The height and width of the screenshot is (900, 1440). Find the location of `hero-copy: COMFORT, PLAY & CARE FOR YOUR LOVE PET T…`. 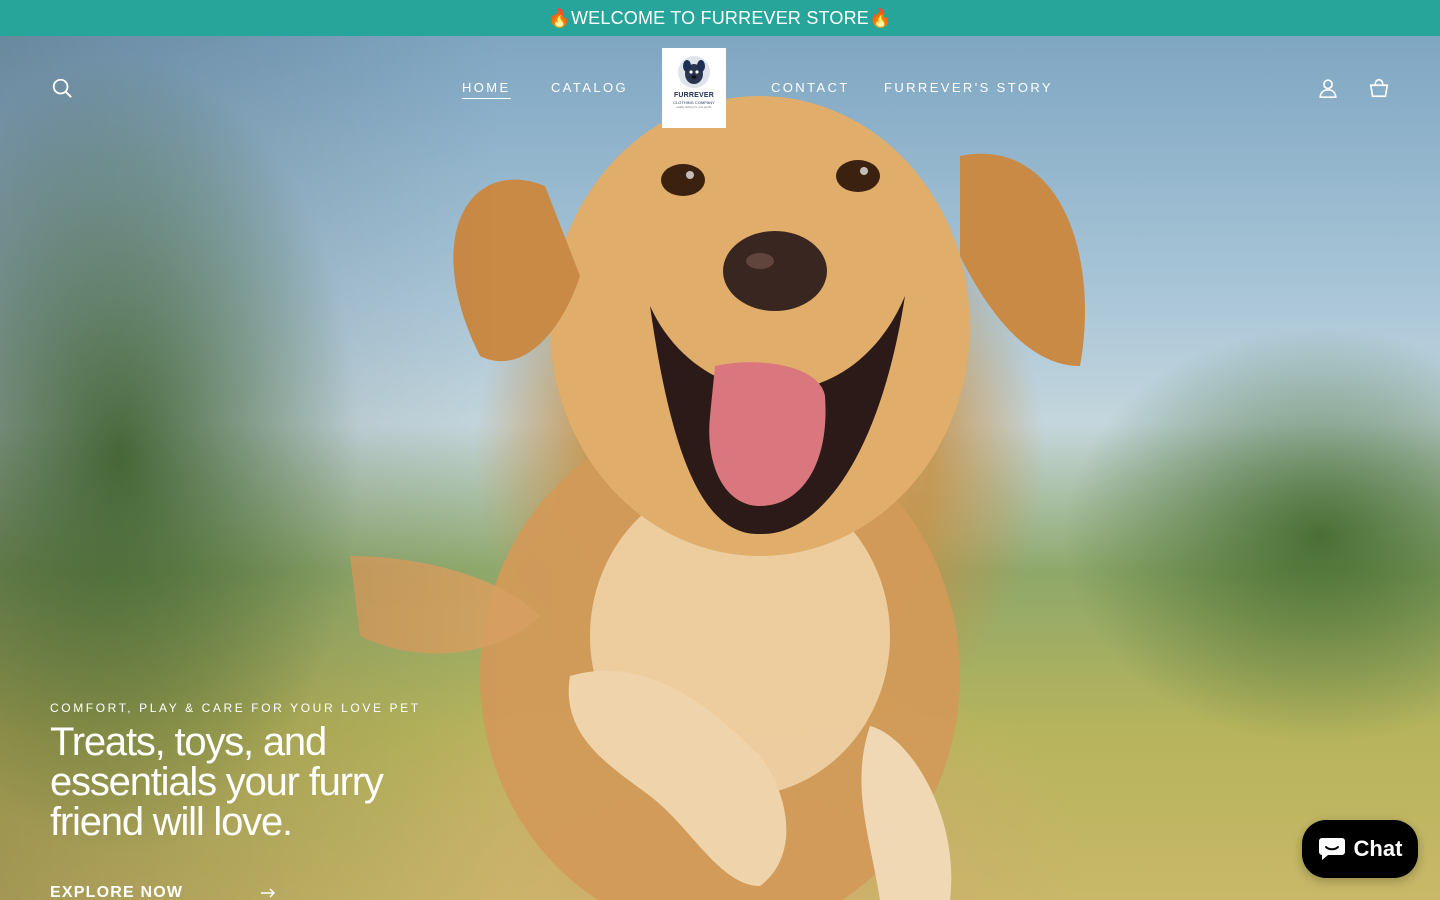

hero-copy: COMFORT, PLAY & CARE FOR YOUR LOVE PET T… is located at coordinates (250, 771).